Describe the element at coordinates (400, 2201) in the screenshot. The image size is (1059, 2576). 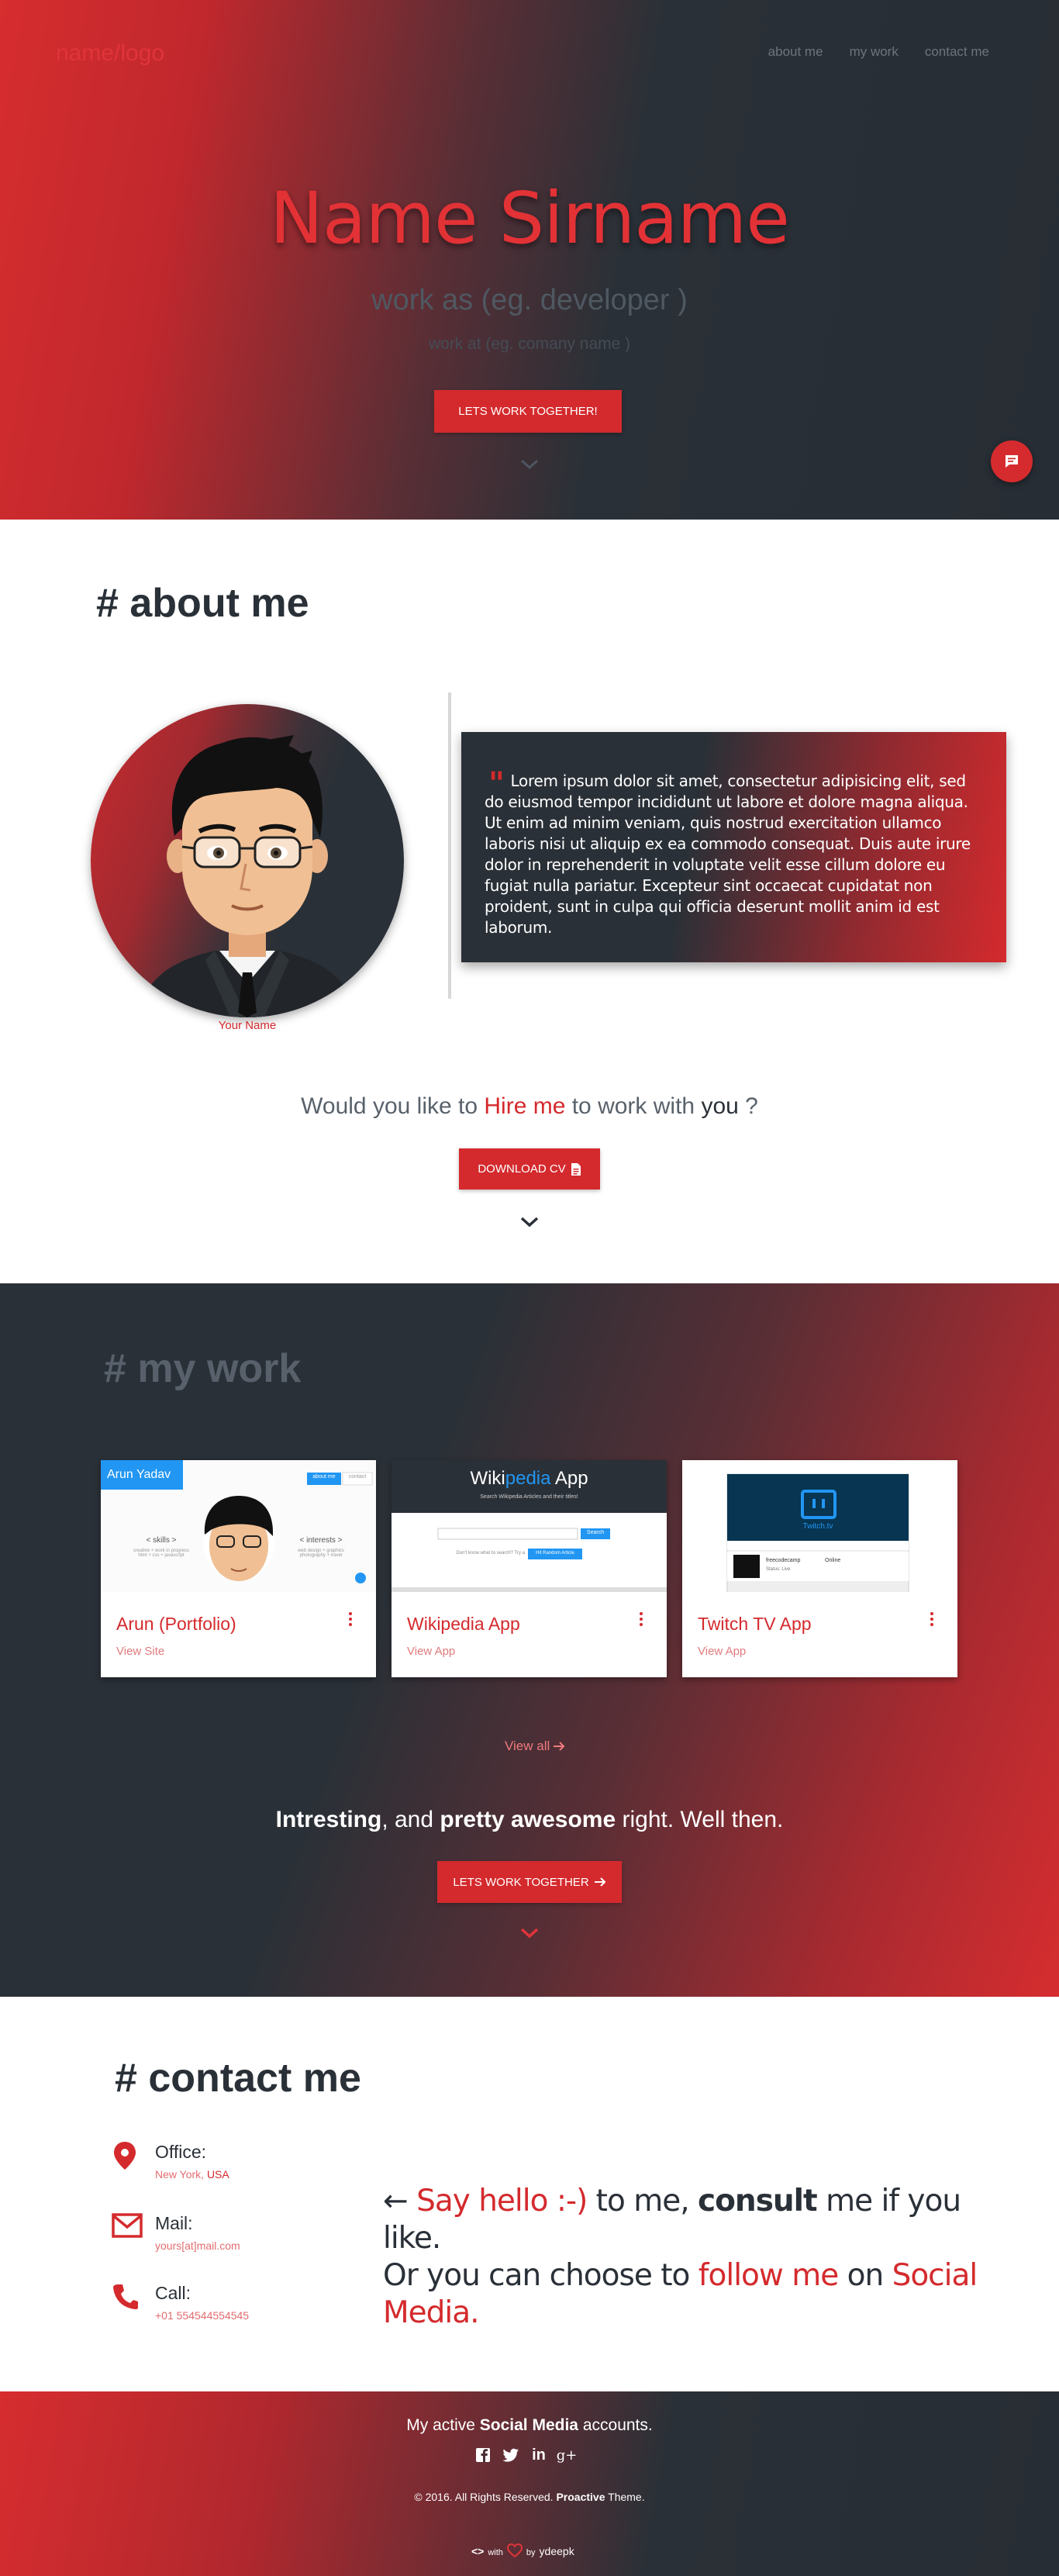
I see `arrow-left-icon: ←` at that location.